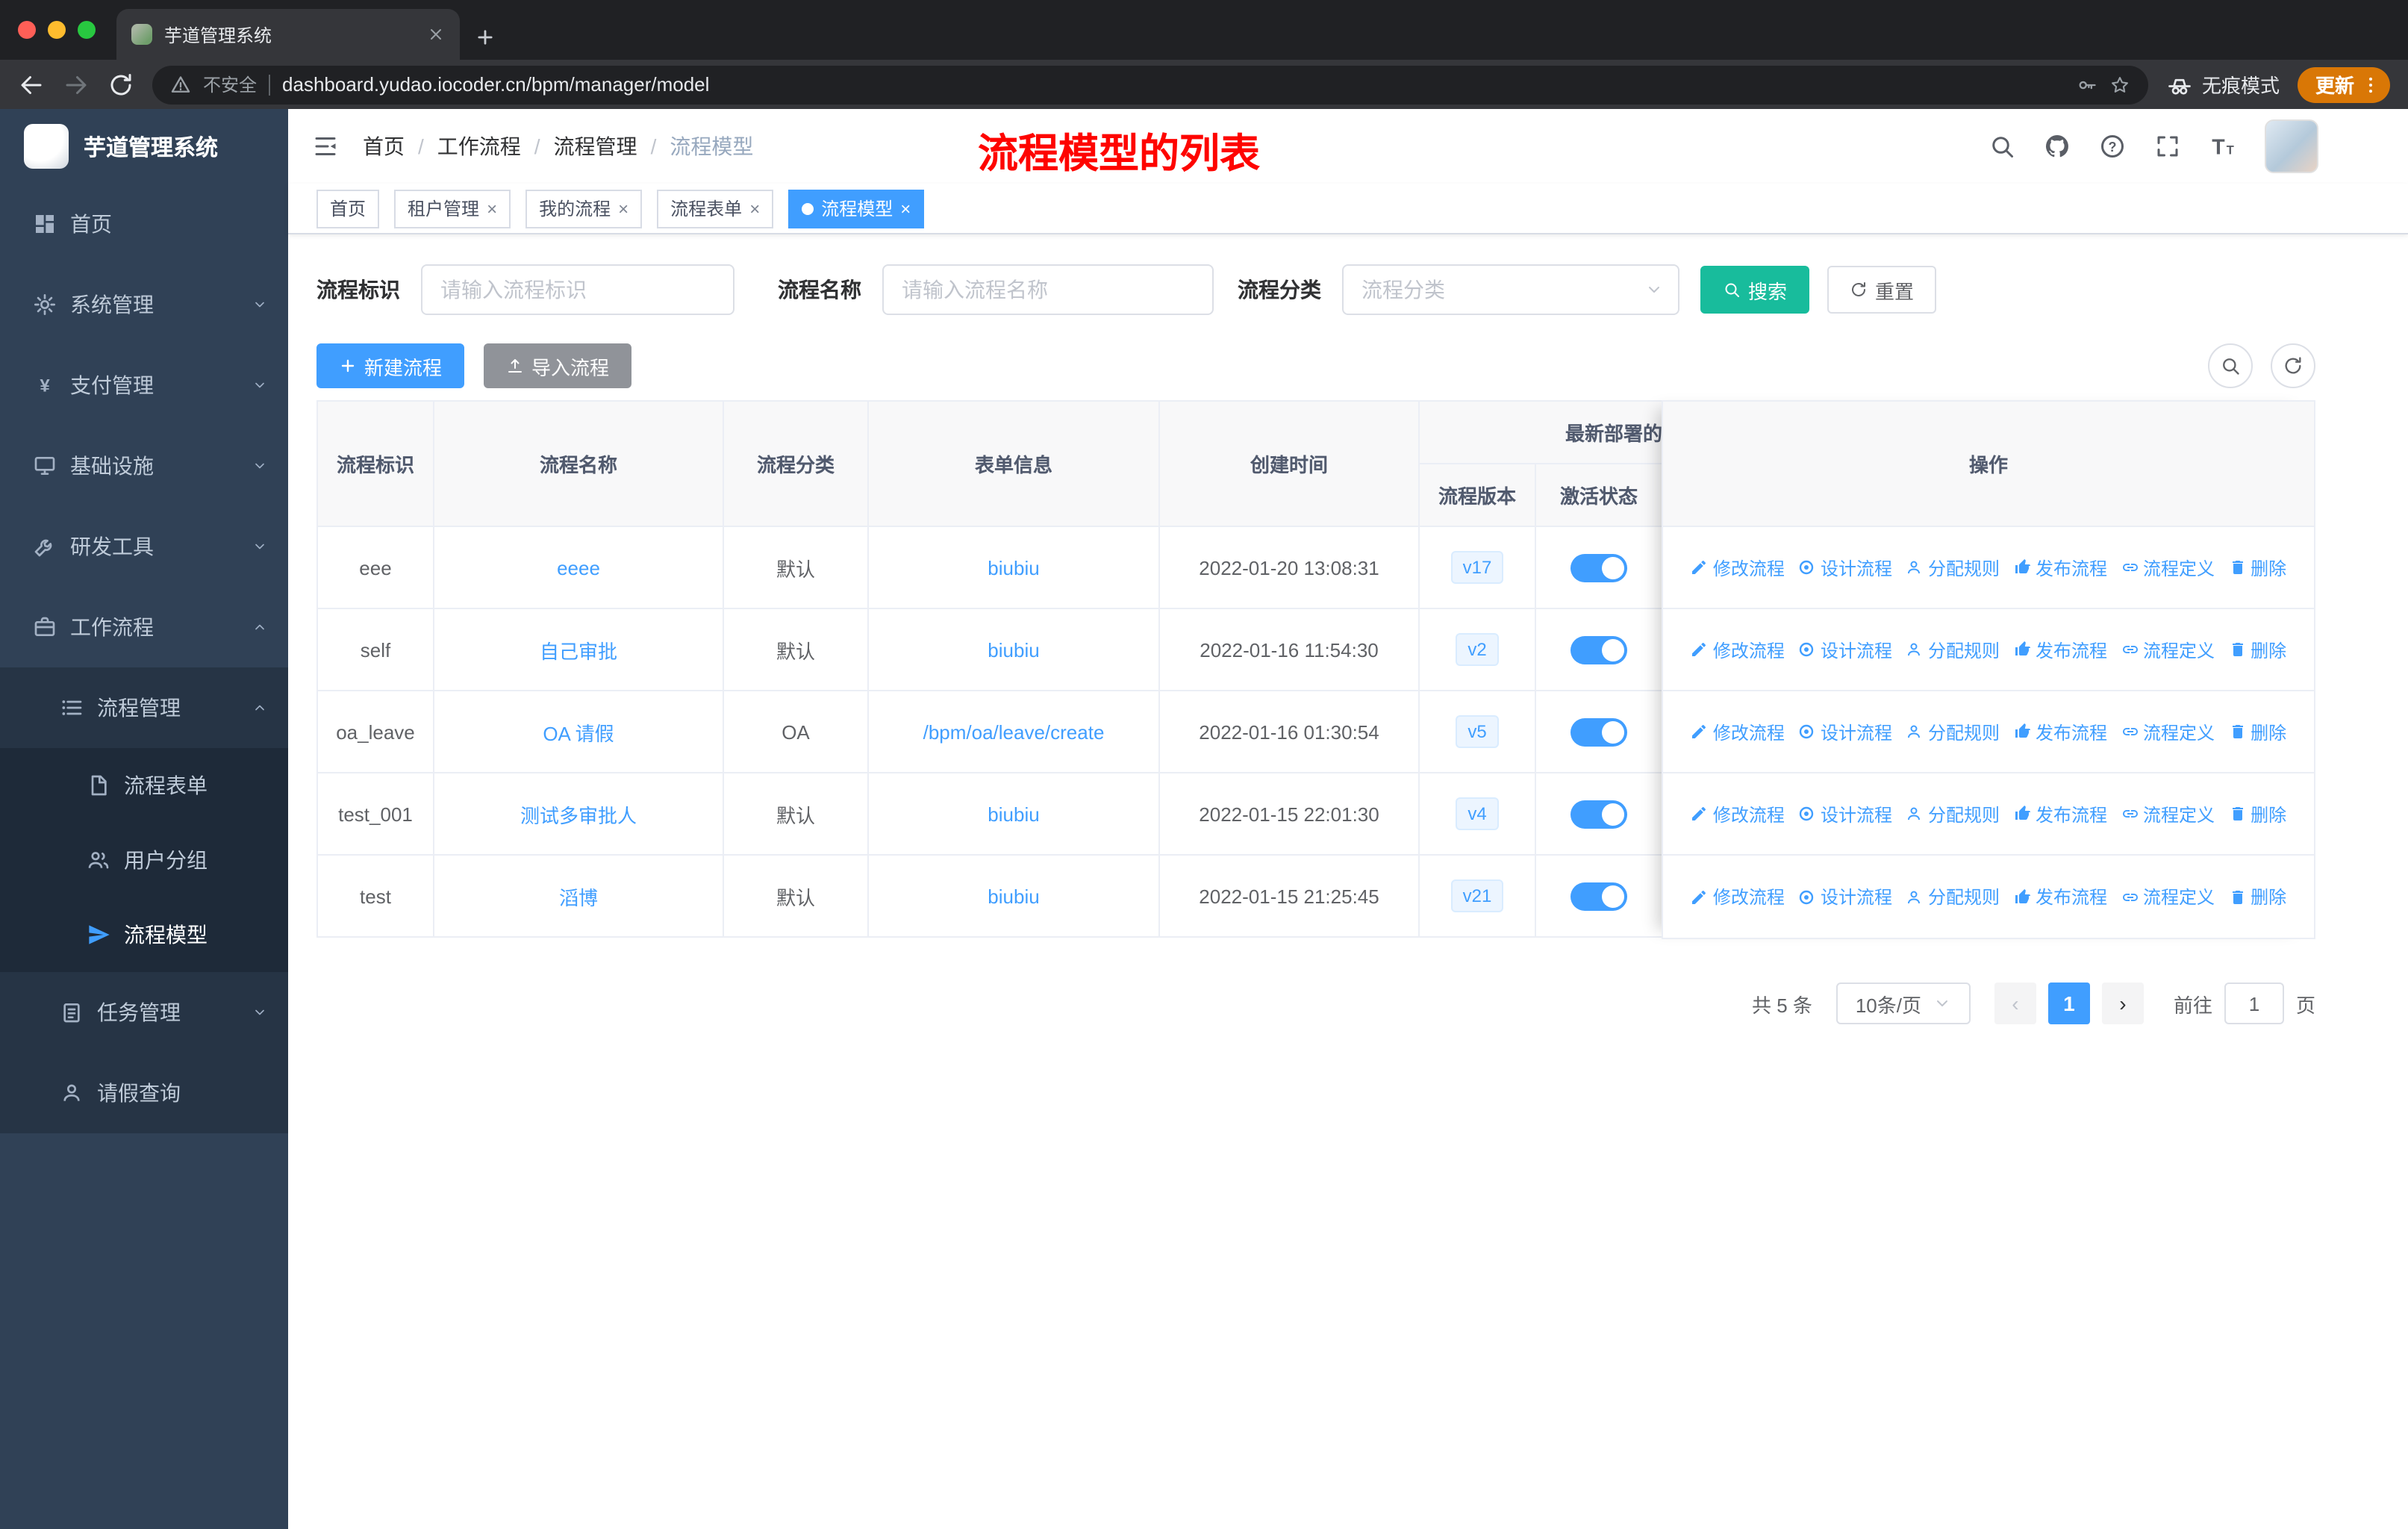  I want to click on version-tag: v5, so click(1477, 731).